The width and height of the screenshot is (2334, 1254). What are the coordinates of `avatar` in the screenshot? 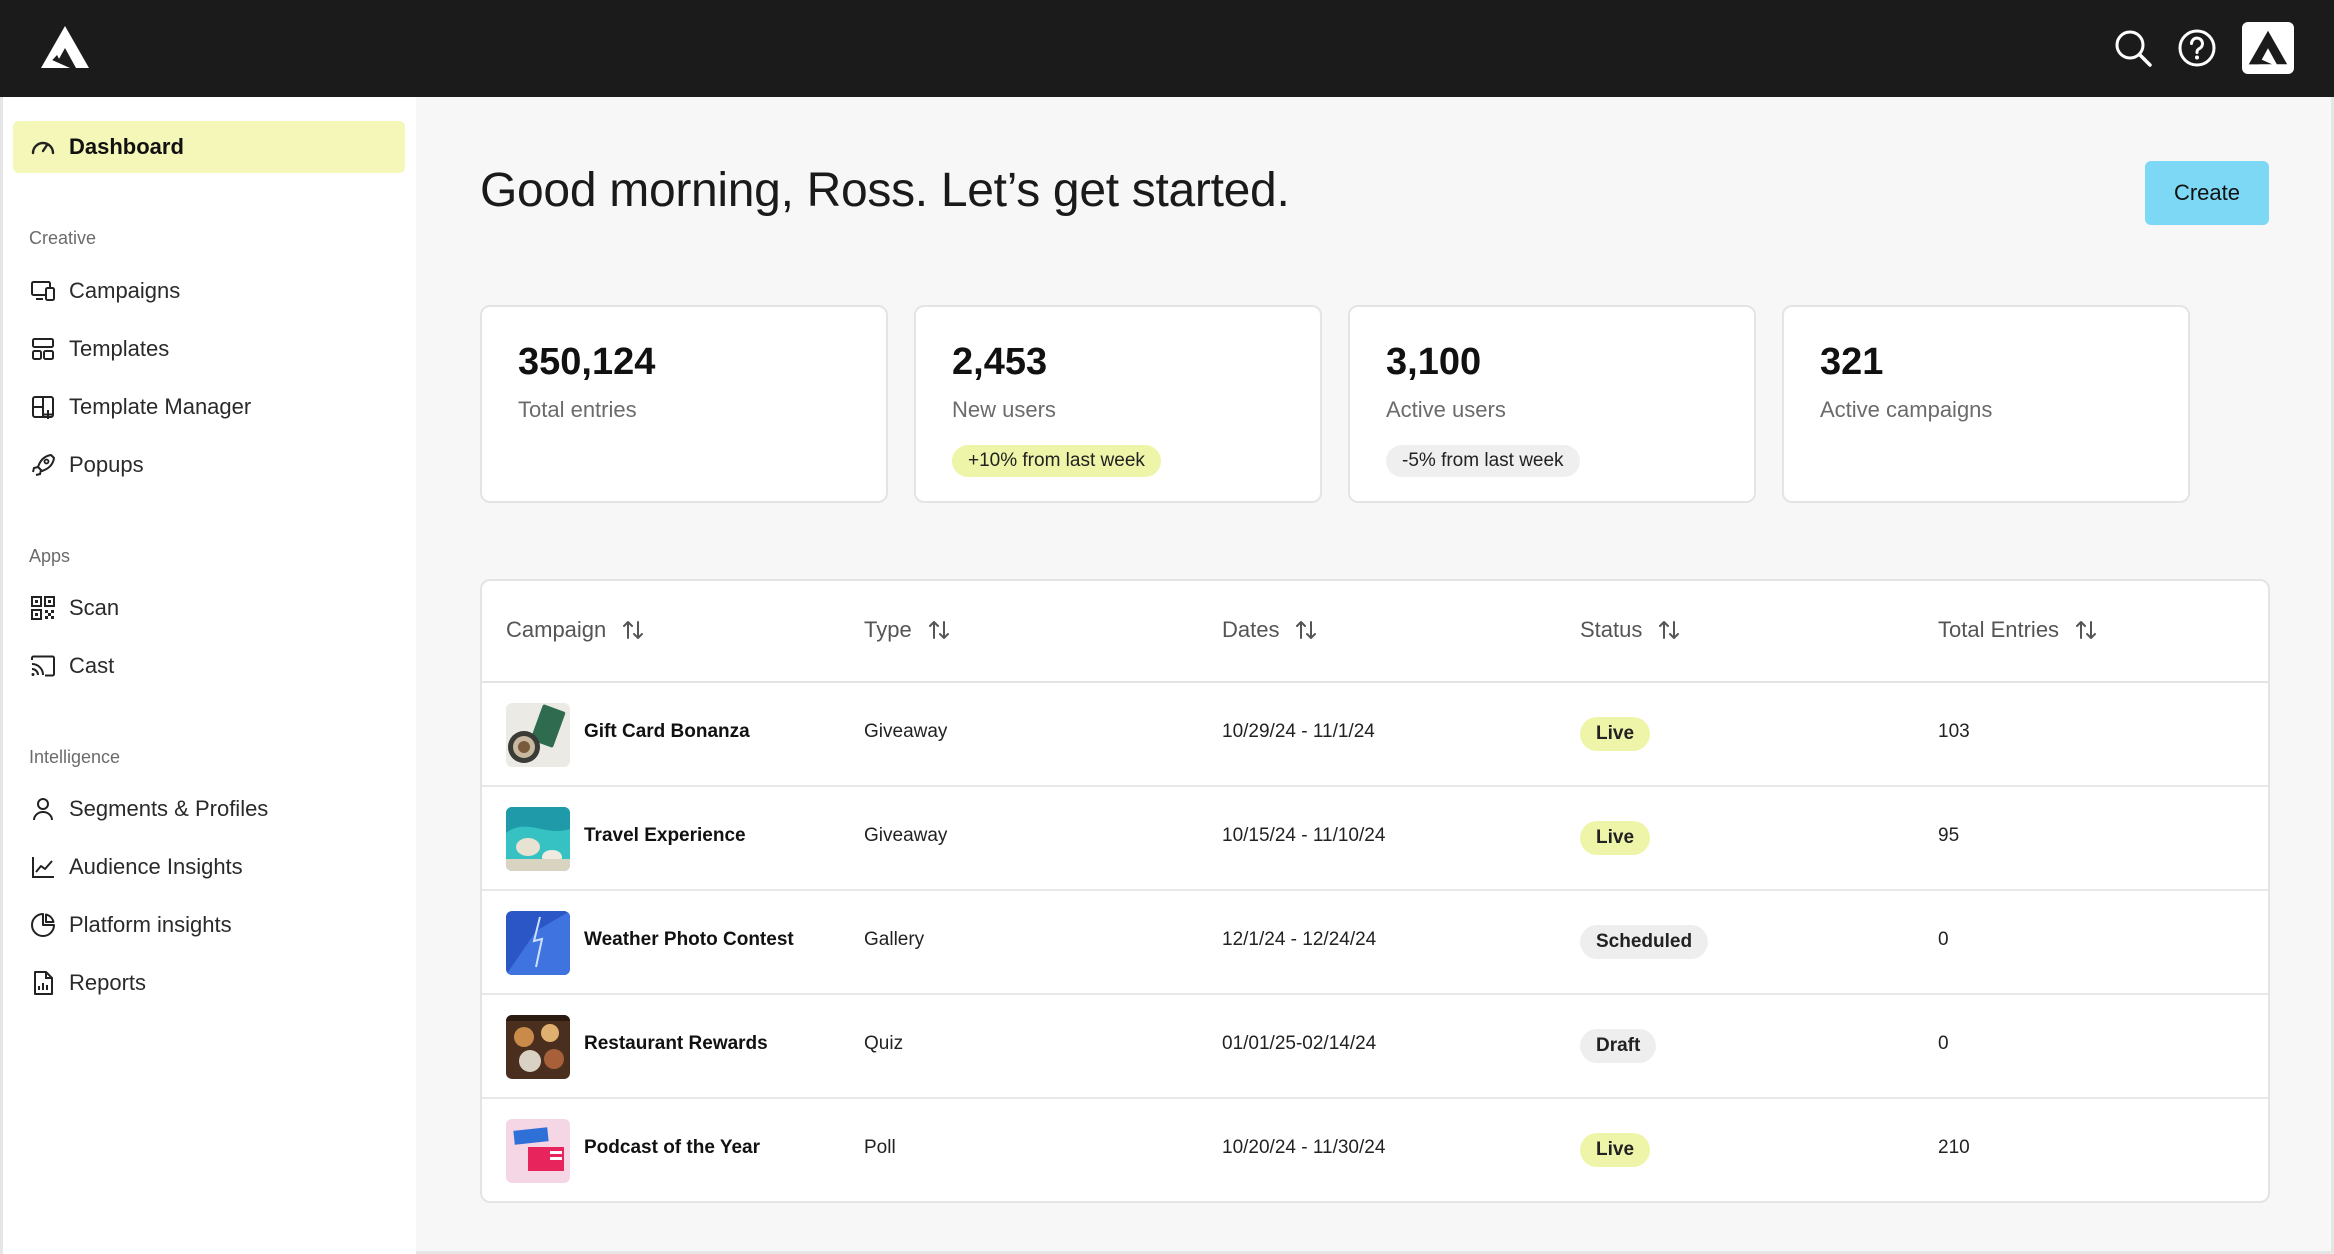 It's located at (2268, 48).